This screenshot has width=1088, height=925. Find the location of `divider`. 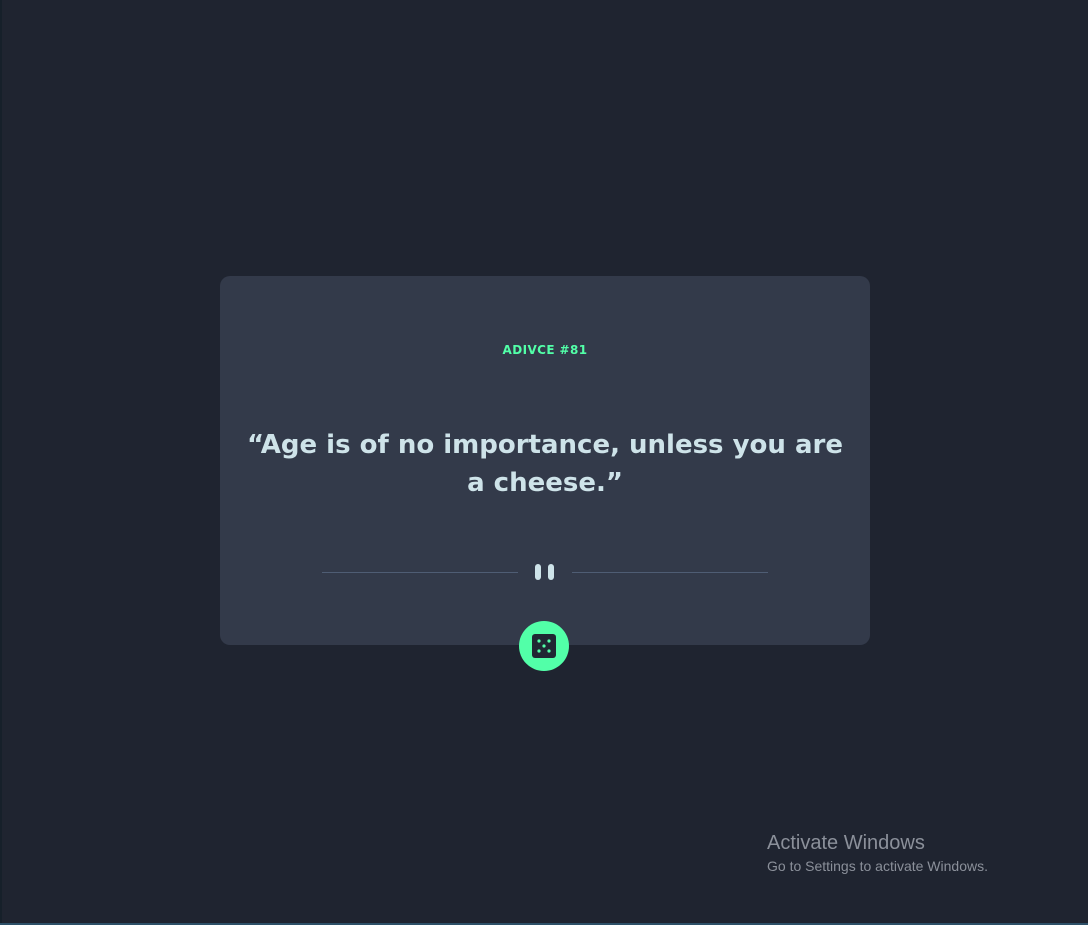

divider is located at coordinates (545, 573).